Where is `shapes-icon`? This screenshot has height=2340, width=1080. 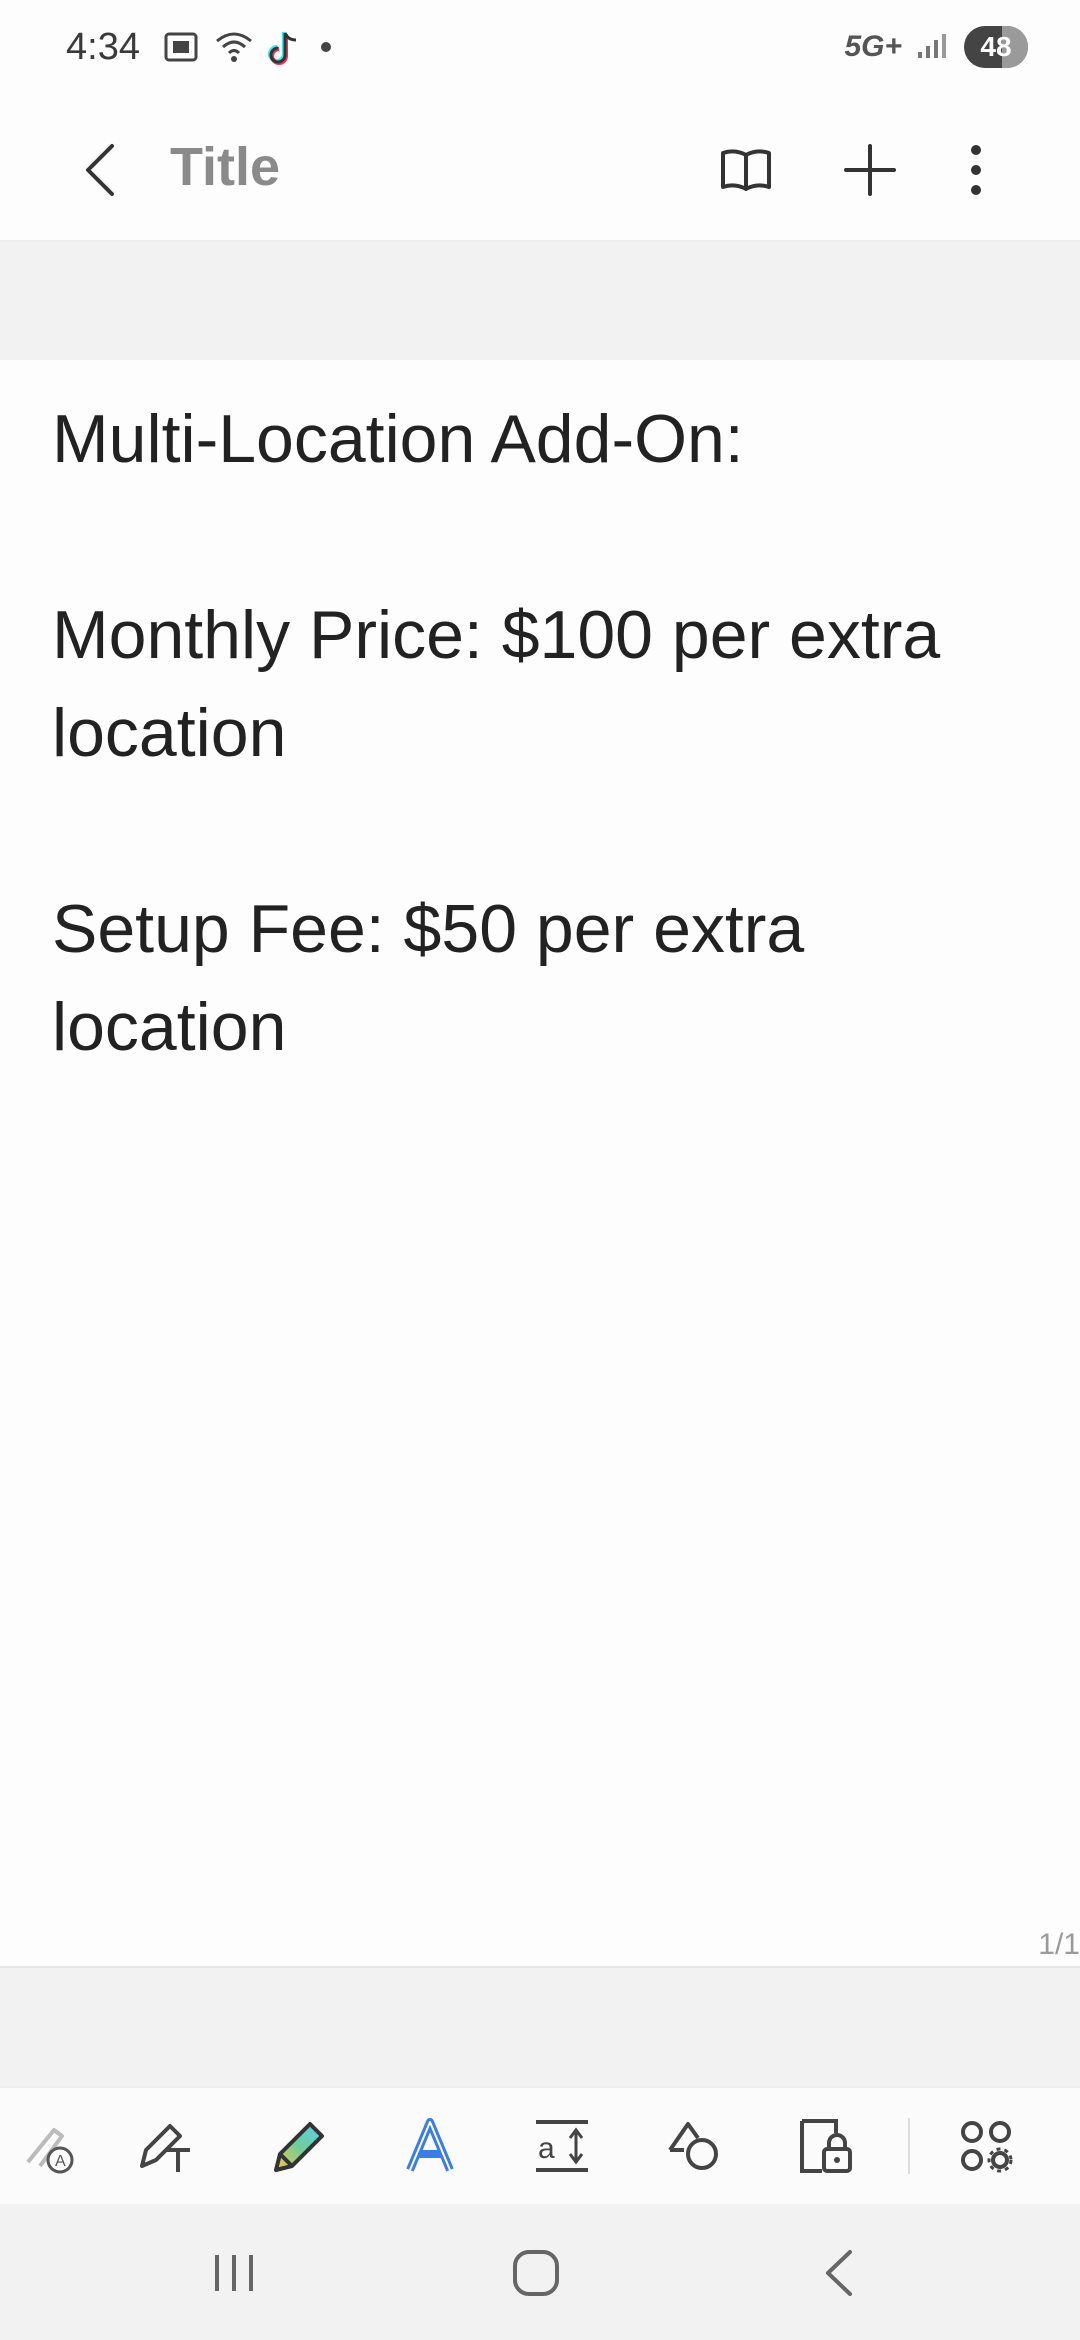 shapes-icon is located at coordinates (693, 2146).